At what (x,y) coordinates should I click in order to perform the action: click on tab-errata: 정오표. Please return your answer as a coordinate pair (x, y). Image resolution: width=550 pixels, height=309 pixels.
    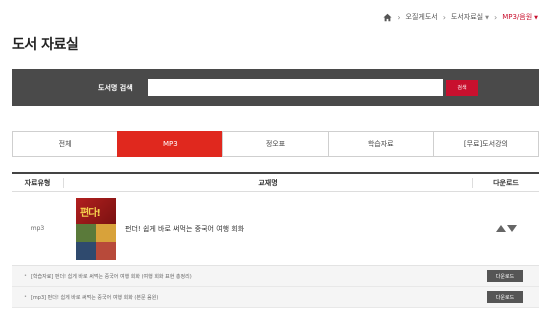
    Looking at the image, I should click on (275, 144).